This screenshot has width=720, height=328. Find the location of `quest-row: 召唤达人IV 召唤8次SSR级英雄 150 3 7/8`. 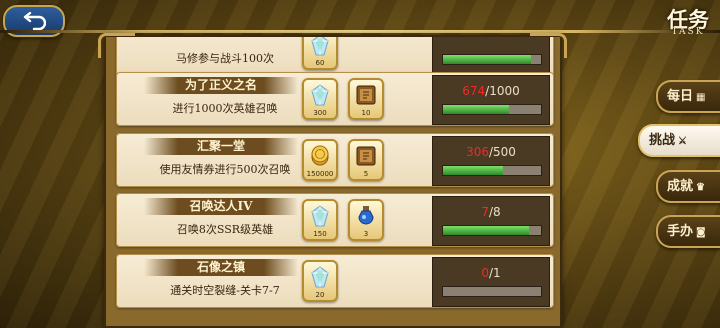

quest-row: 召唤达人IV 召唤8次SSR级英雄 150 3 7/8 is located at coordinates (335, 220).